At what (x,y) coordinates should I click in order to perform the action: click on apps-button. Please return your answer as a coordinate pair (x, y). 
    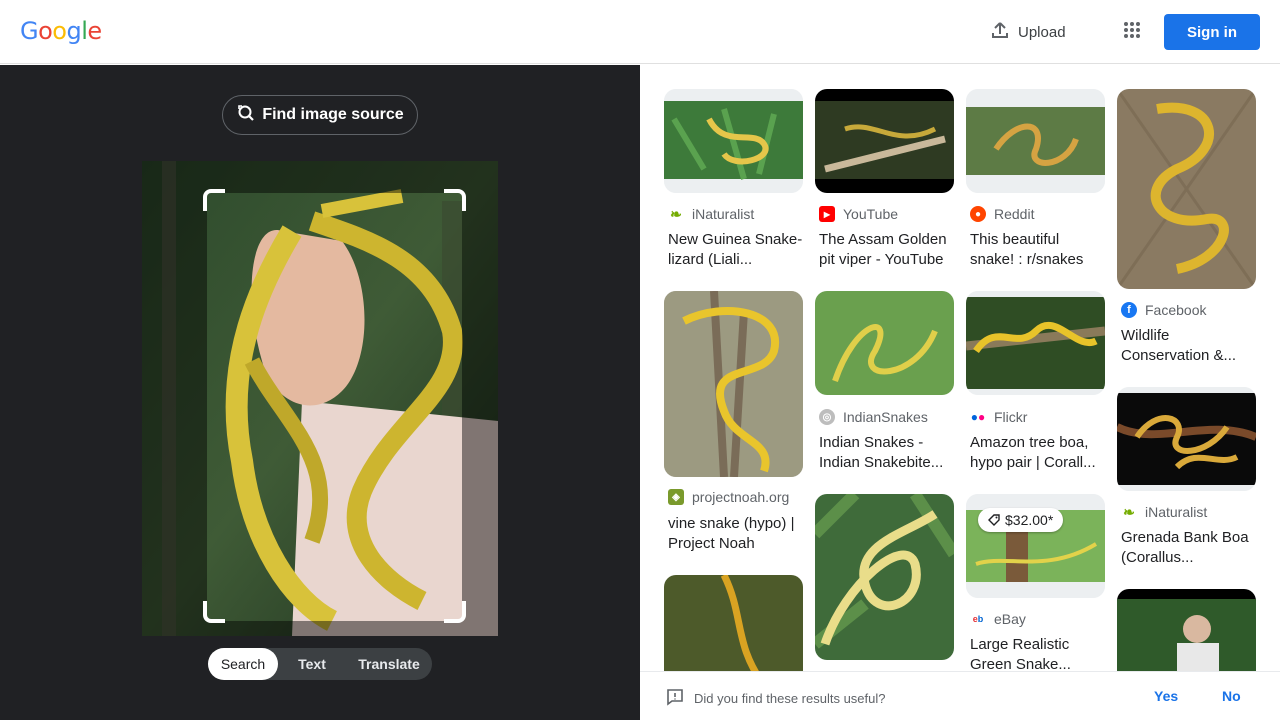
    Looking at the image, I should click on (1132, 32).